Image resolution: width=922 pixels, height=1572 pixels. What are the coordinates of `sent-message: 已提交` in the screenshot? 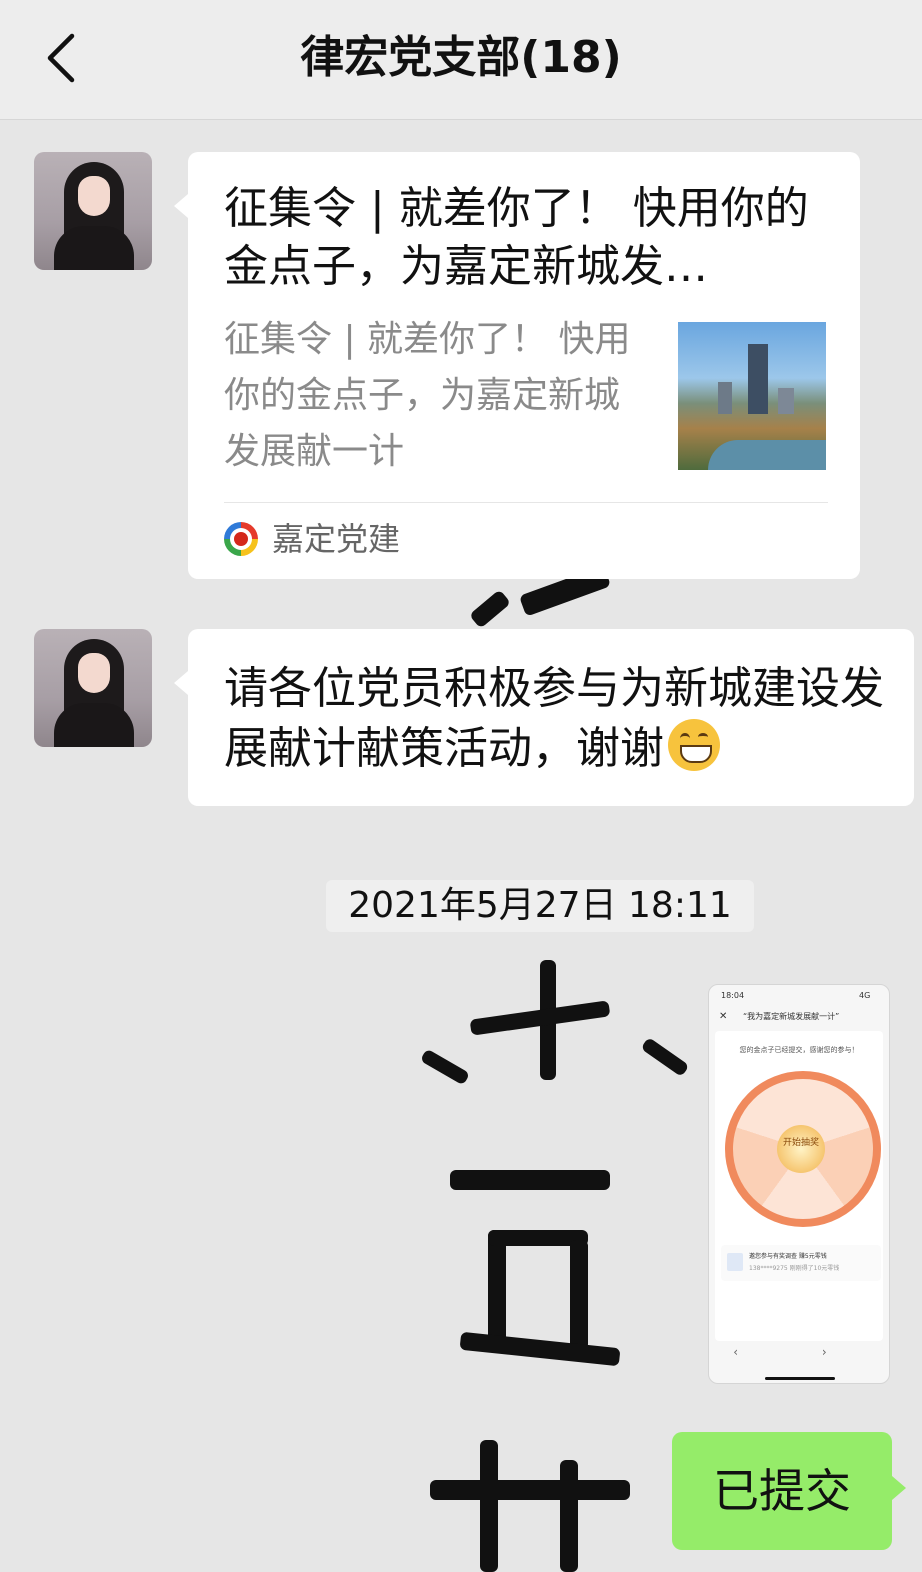 It's located at (789, 1491).